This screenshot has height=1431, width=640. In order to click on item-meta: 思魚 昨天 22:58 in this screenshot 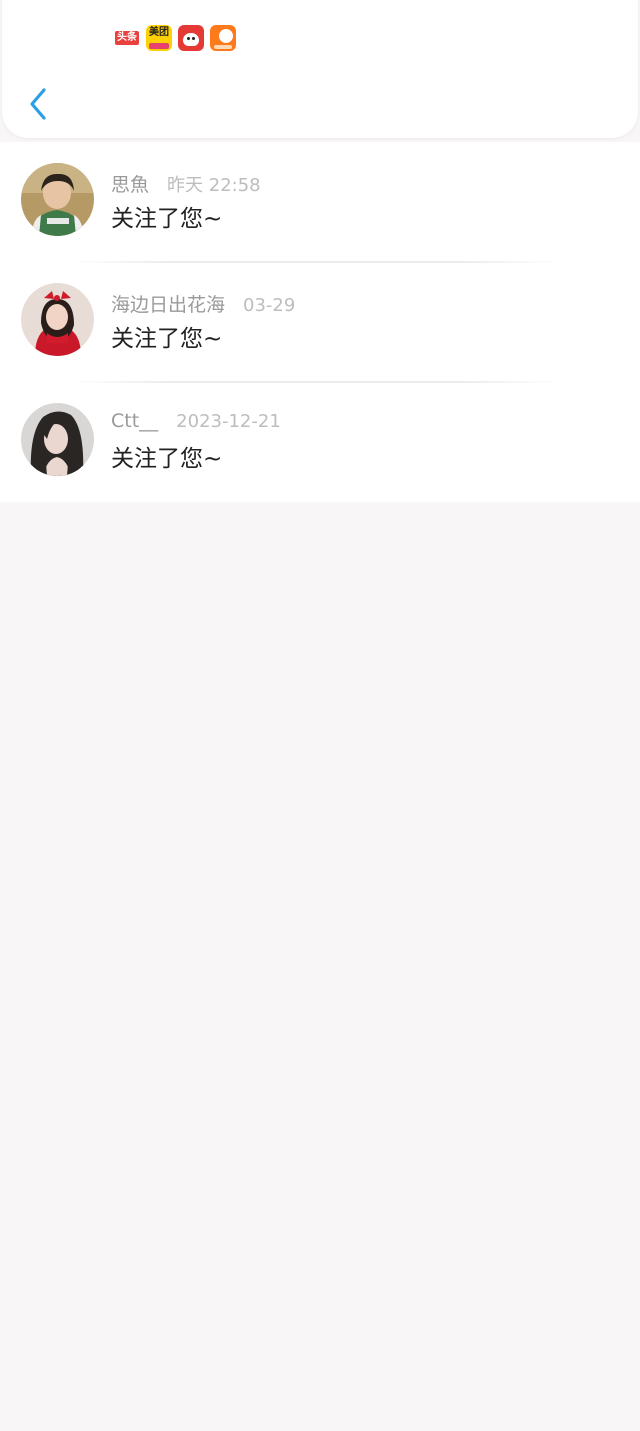, I will do `click(186, 183)`.